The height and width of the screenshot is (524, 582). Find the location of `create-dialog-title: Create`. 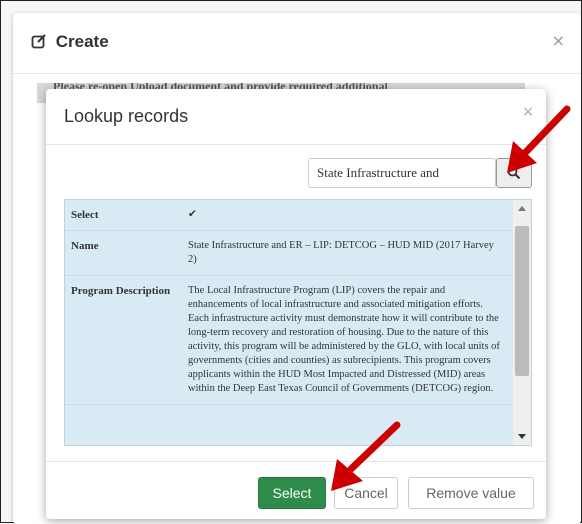

create-dialog-title: Create is located at coordinates (70, 42).